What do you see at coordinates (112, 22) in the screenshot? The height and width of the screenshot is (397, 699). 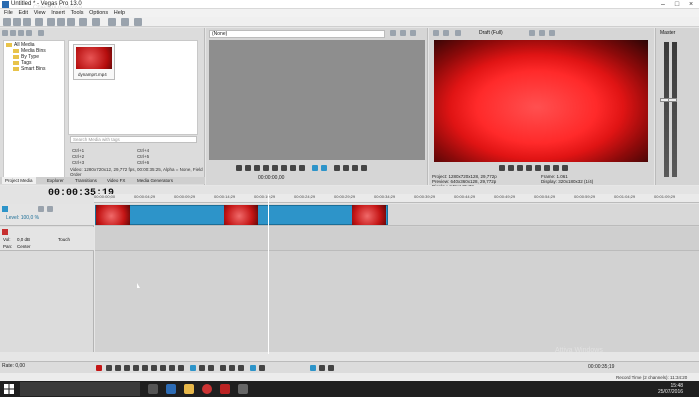 I see `render-icon` at bounding box center [112, 22].